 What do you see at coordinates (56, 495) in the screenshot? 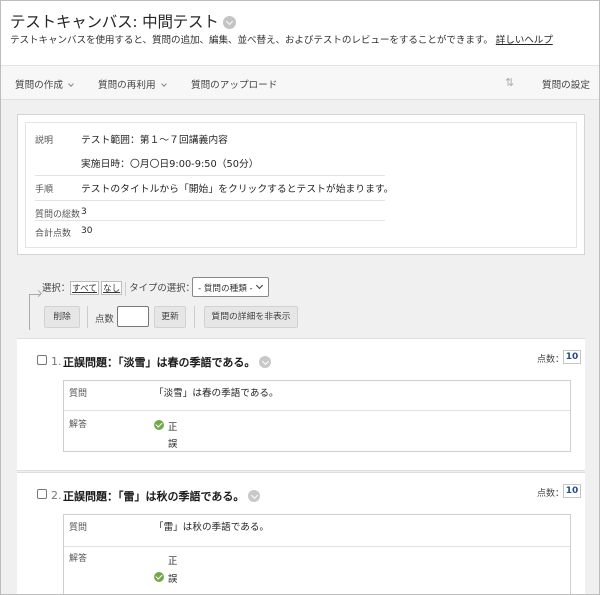
I see `question-number: 2.` at bounding box center [56, 495].